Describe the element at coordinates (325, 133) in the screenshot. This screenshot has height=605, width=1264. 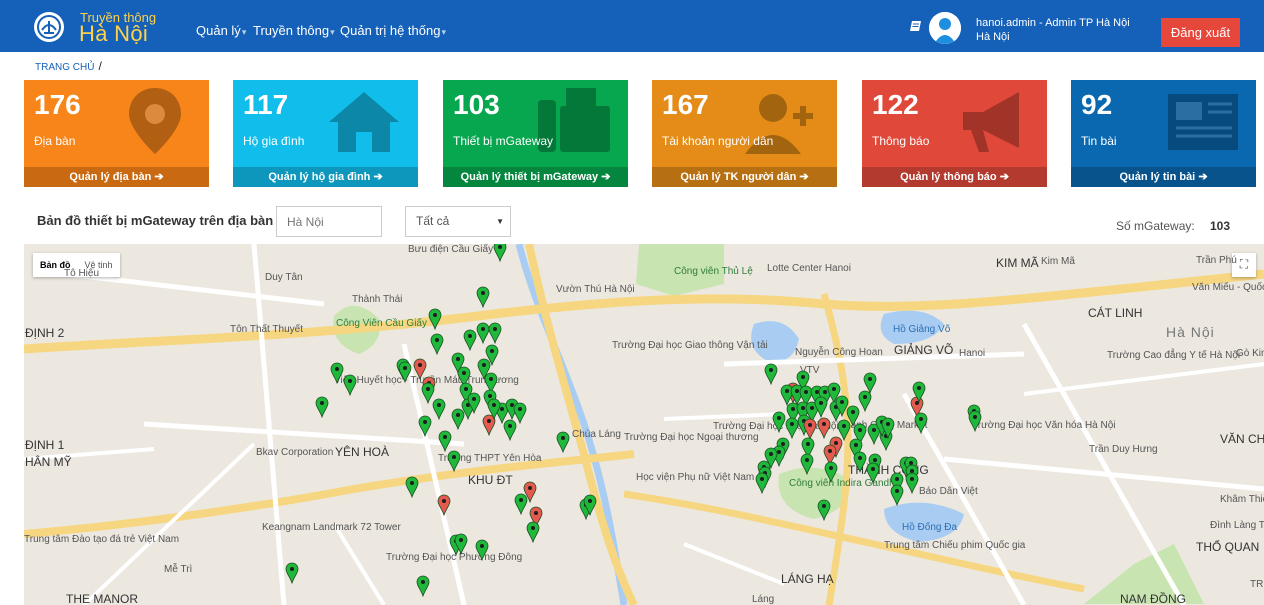
I see `stat-tile: 117 Hộ gia đình Quản lý hộ gia đình ➔` at that location.